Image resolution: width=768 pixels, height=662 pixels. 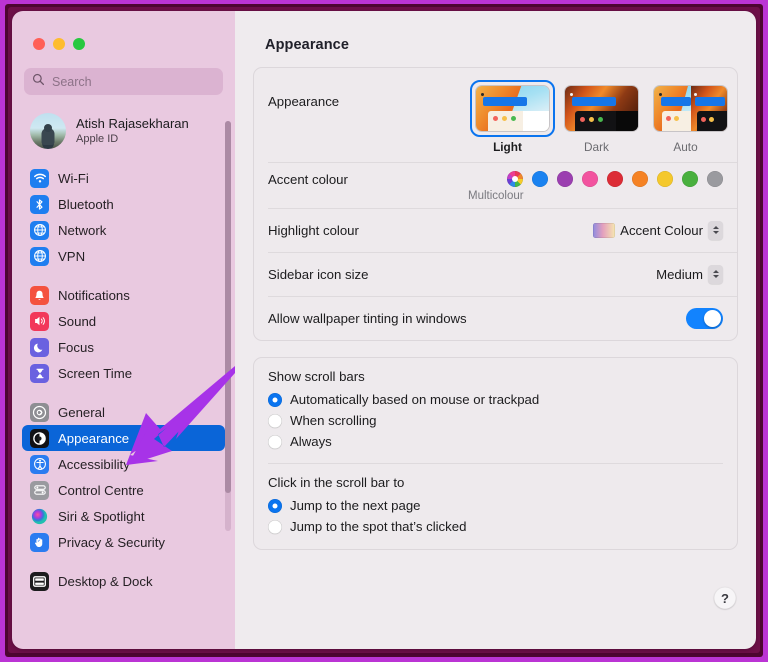 I want to click on network-globe-icon, so click(x=39, y=230).